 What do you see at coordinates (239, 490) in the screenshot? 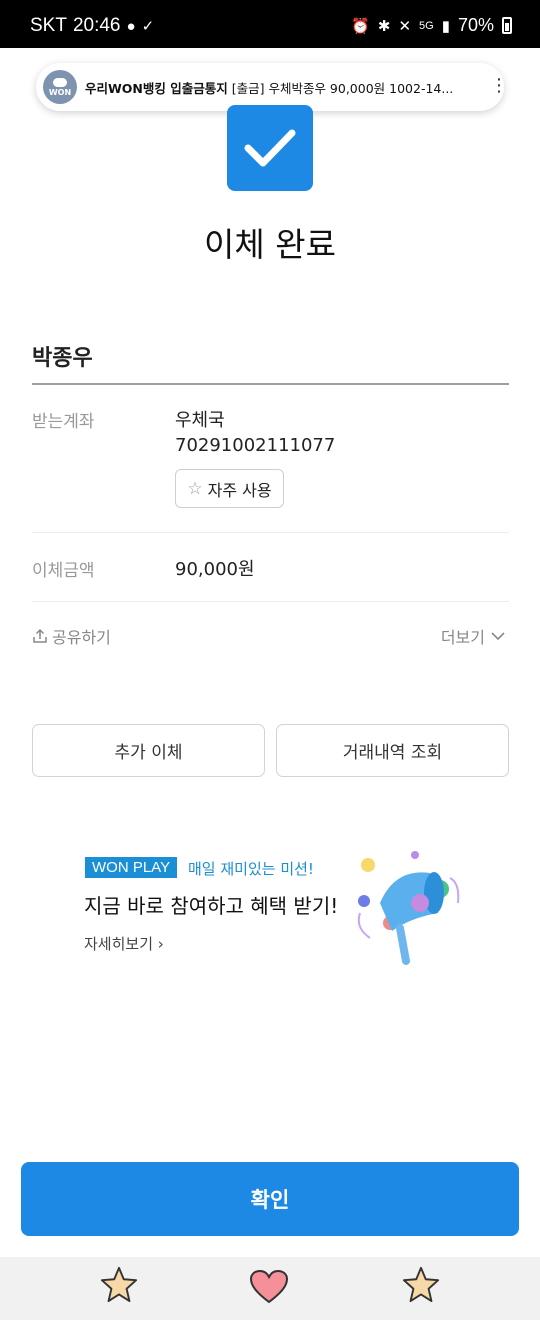
I see `favorite-label: 자주 사용` at bounding box center [239, 490].